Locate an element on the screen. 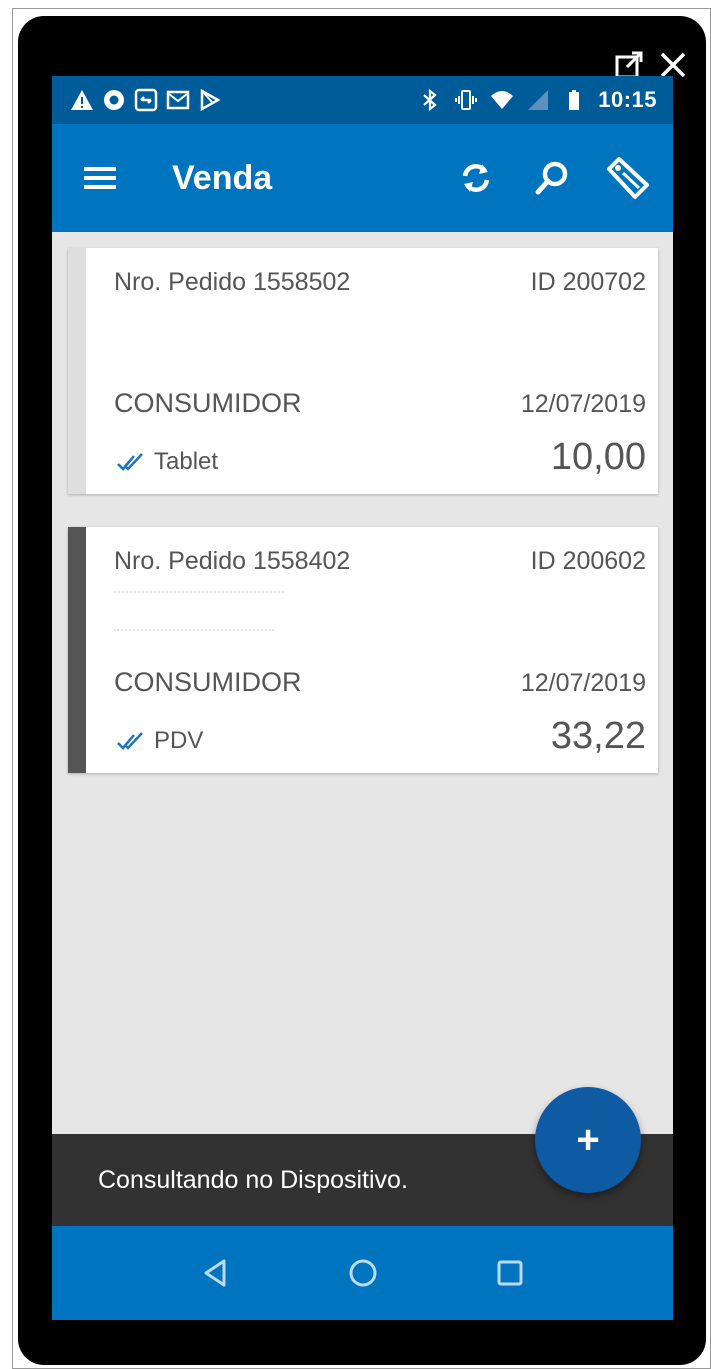  status-clock: 10:15 is located at coordinates (627, 99).